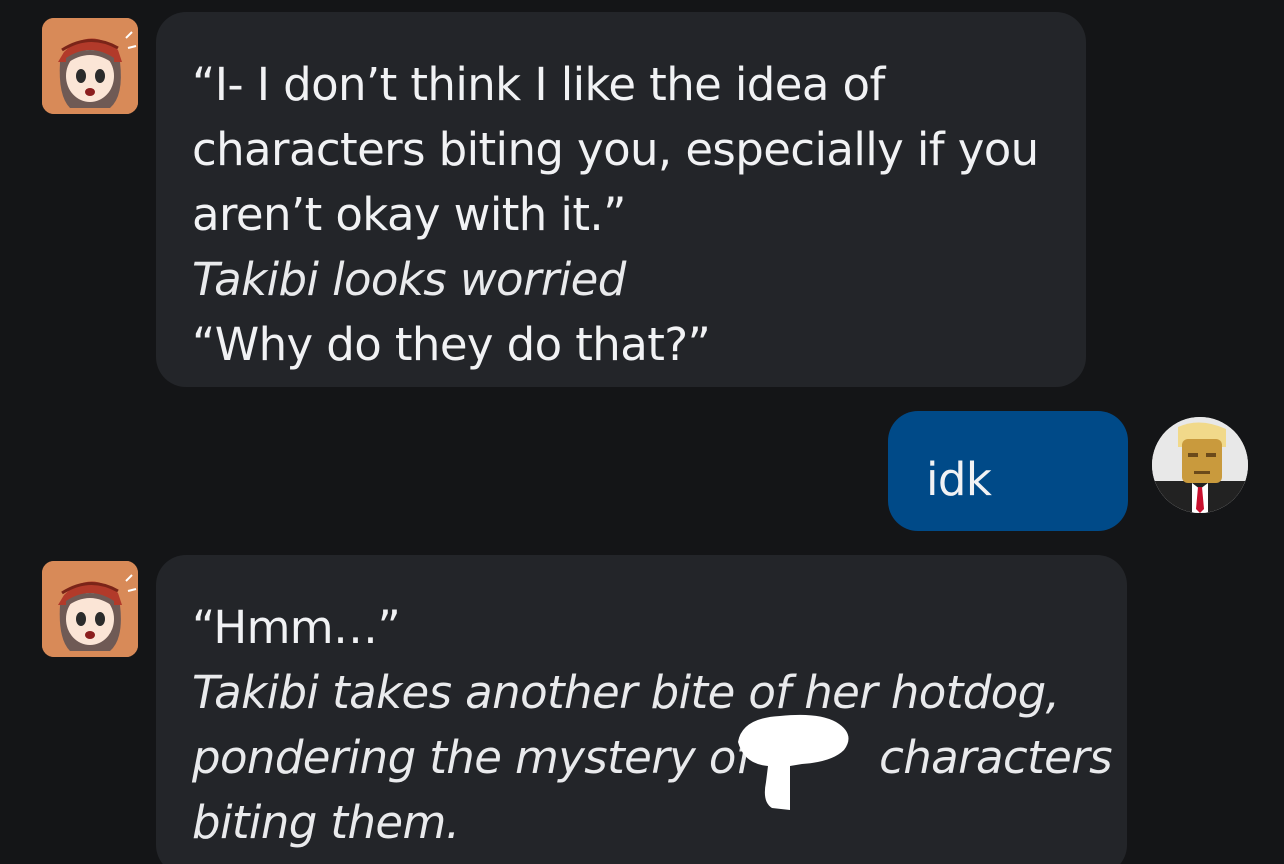 The width and height of the screenshot is (1284, 864). What do you see at coordinates (959, 479) in the screenshot?
I see `user-message-text: idk` at bounding box center [959, 479].